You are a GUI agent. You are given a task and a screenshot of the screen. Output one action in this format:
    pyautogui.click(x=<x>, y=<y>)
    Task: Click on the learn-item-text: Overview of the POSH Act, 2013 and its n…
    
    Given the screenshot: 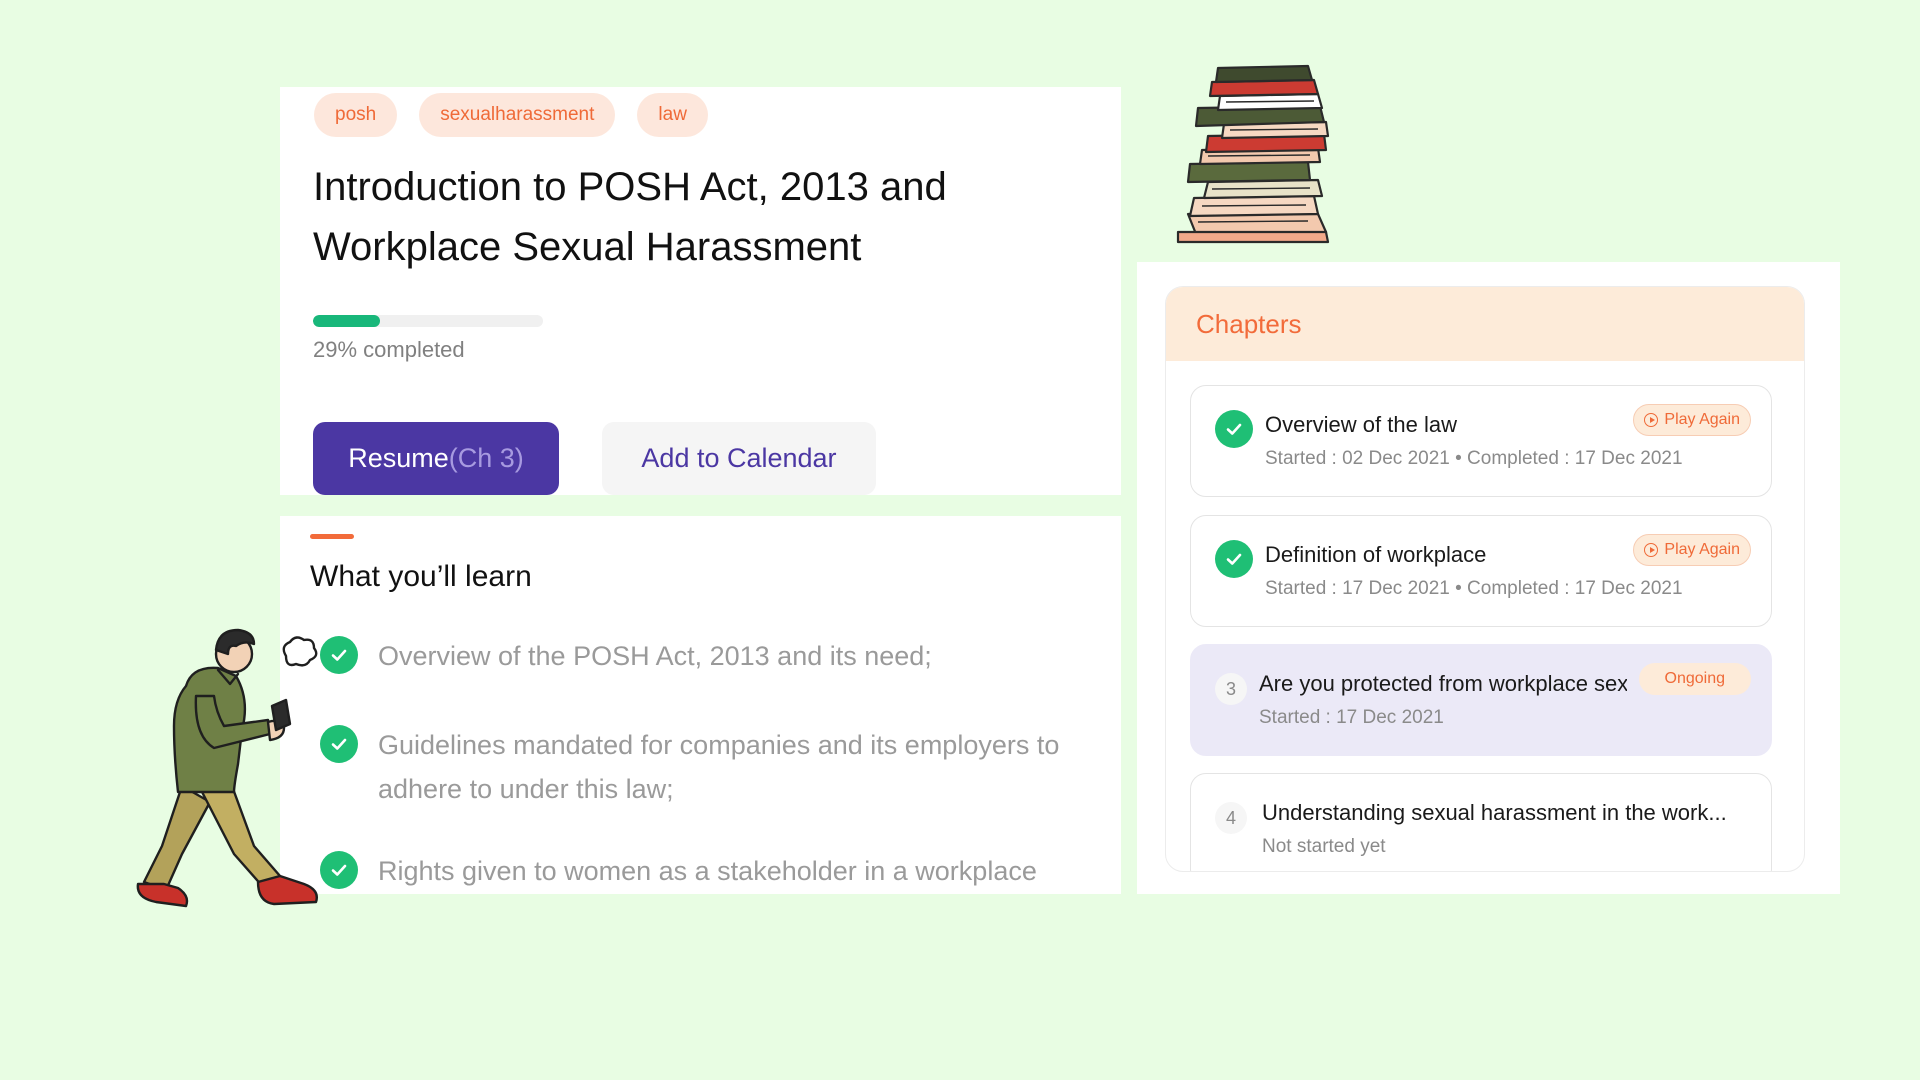 What is the action you would take?
    pyautogui.click(x=655, y=656)
    